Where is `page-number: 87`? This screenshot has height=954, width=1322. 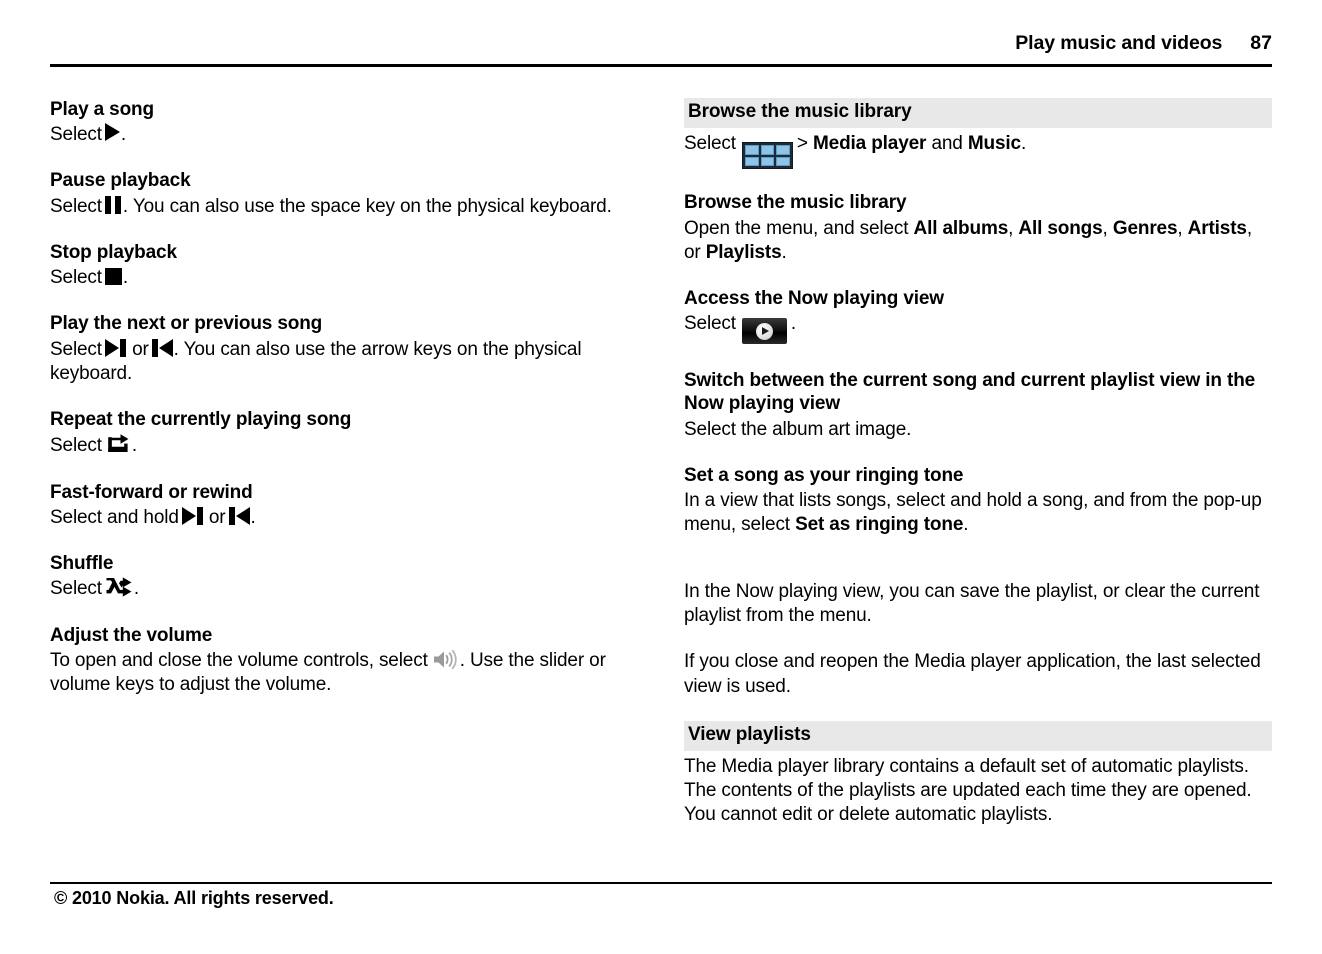 page-number: 87 is located at coordinates (1261, 43).